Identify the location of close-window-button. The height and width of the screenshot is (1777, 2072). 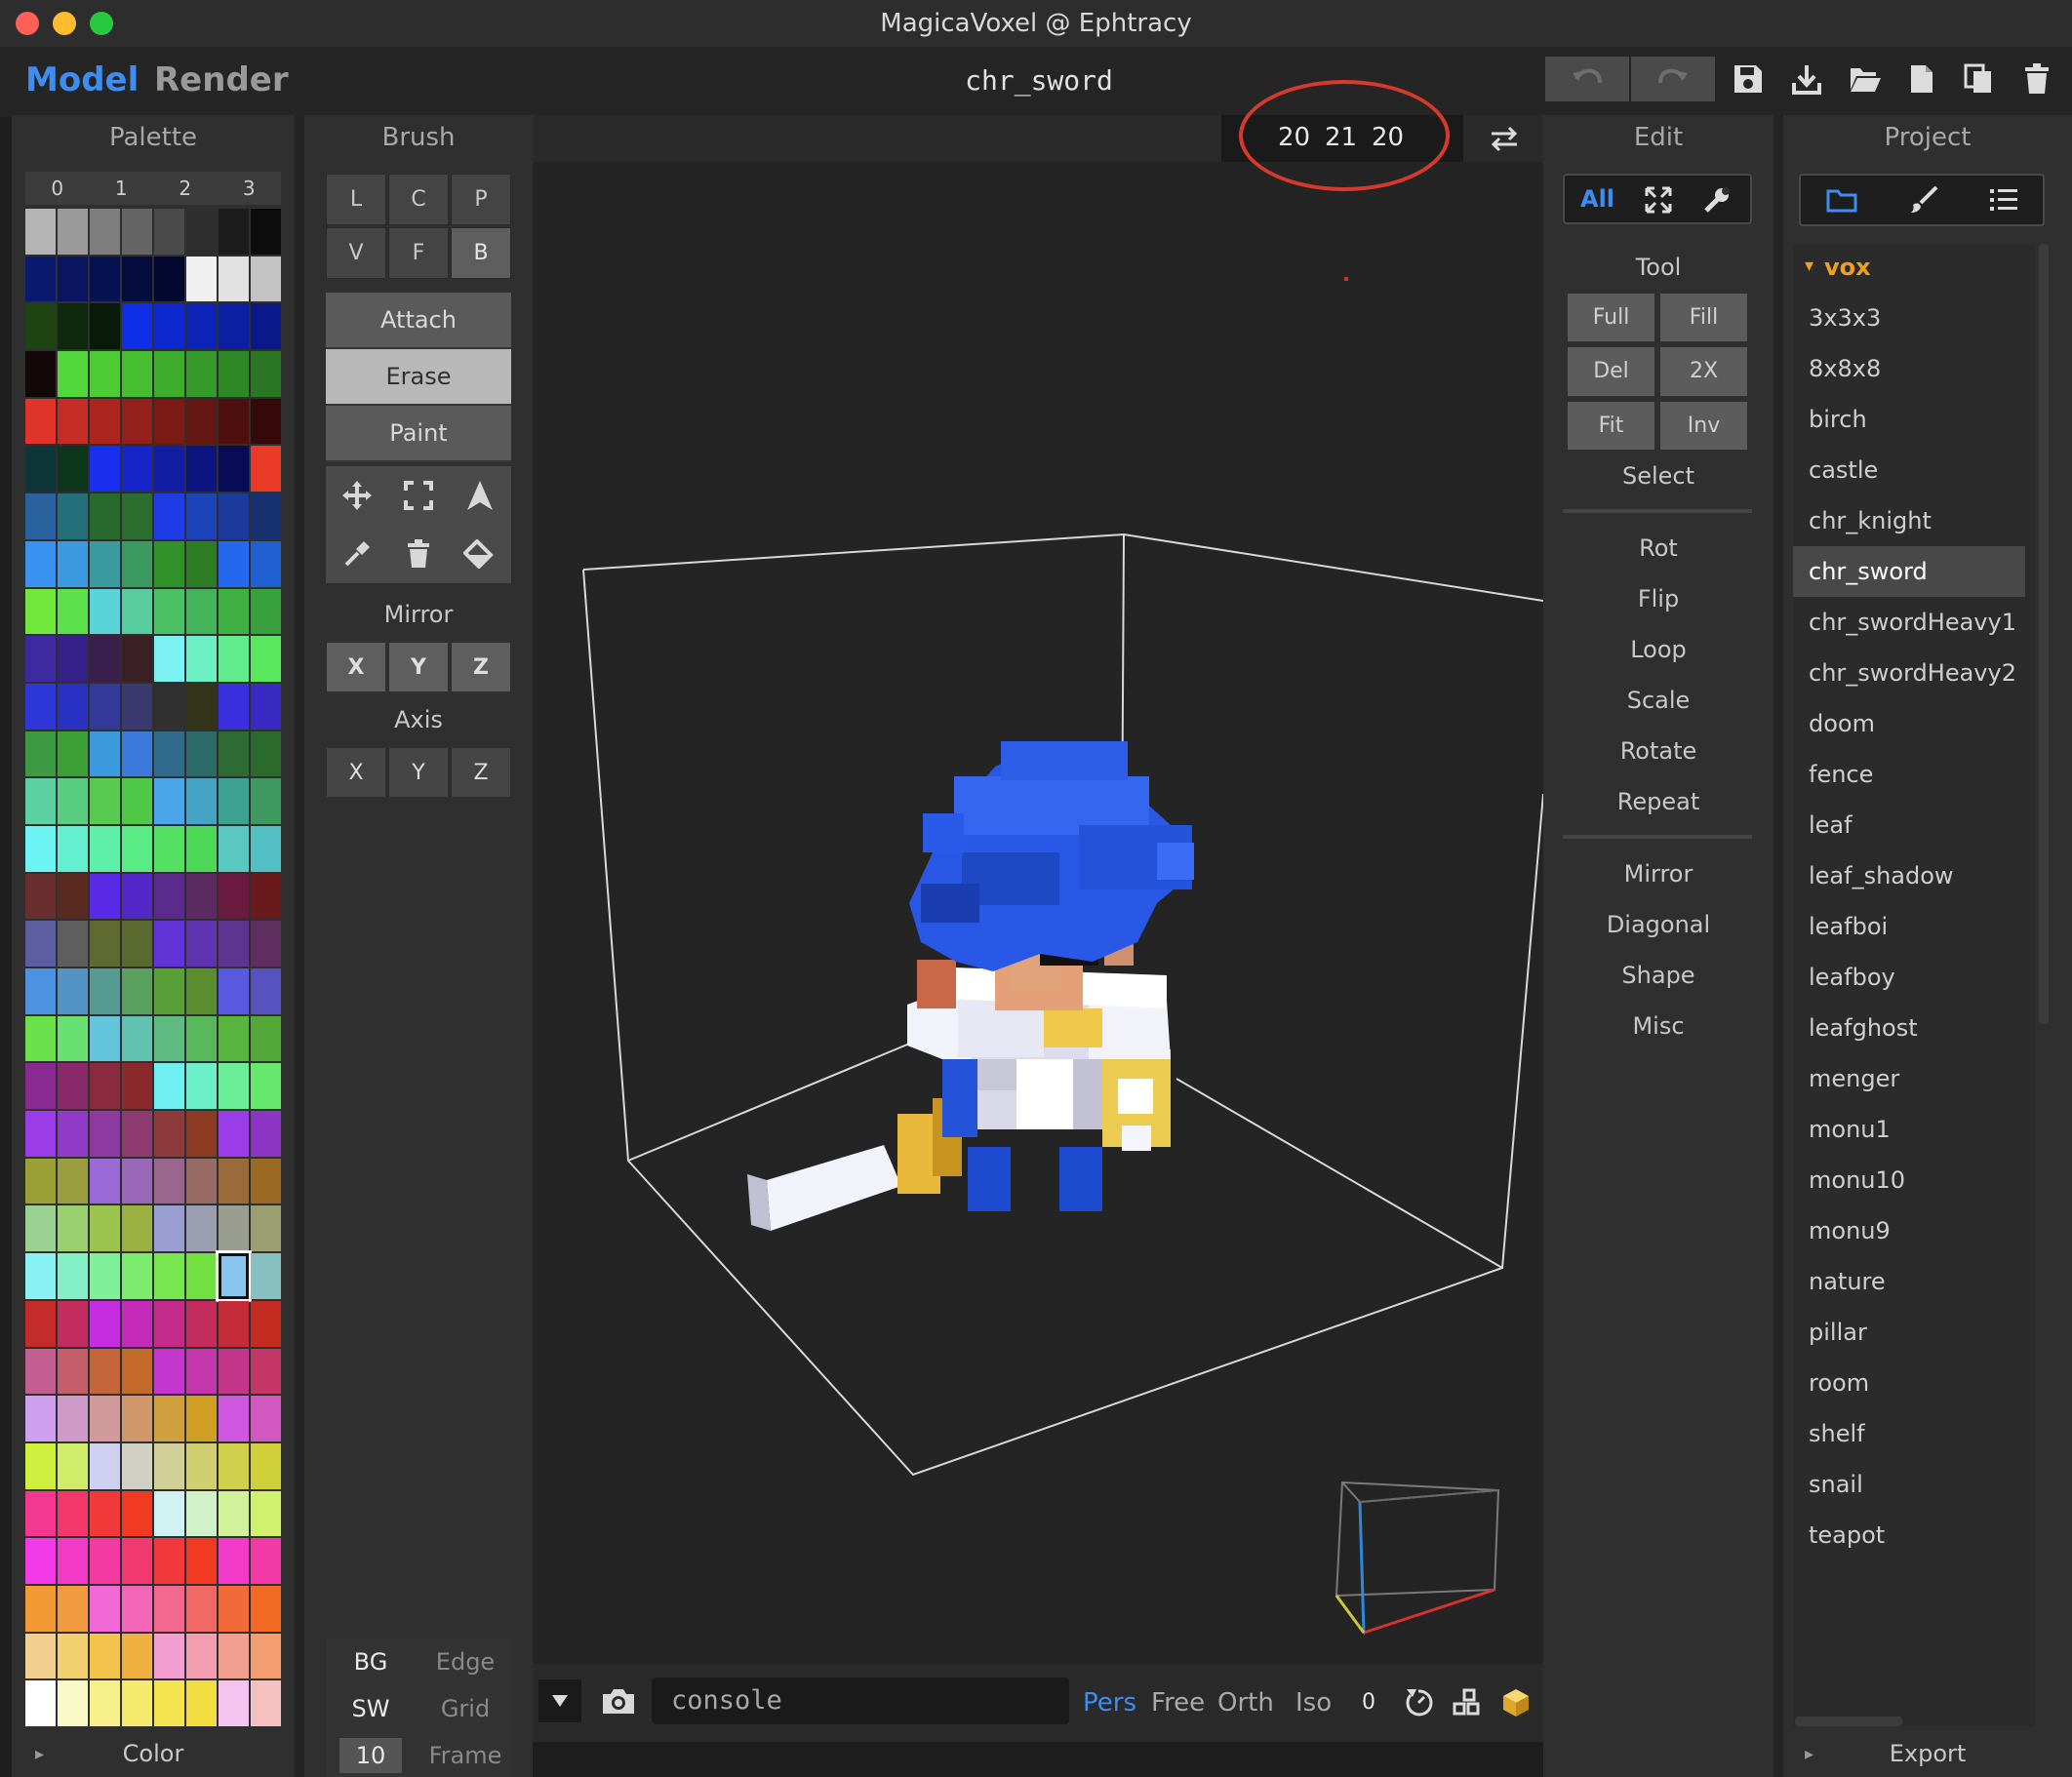
(27, 23).